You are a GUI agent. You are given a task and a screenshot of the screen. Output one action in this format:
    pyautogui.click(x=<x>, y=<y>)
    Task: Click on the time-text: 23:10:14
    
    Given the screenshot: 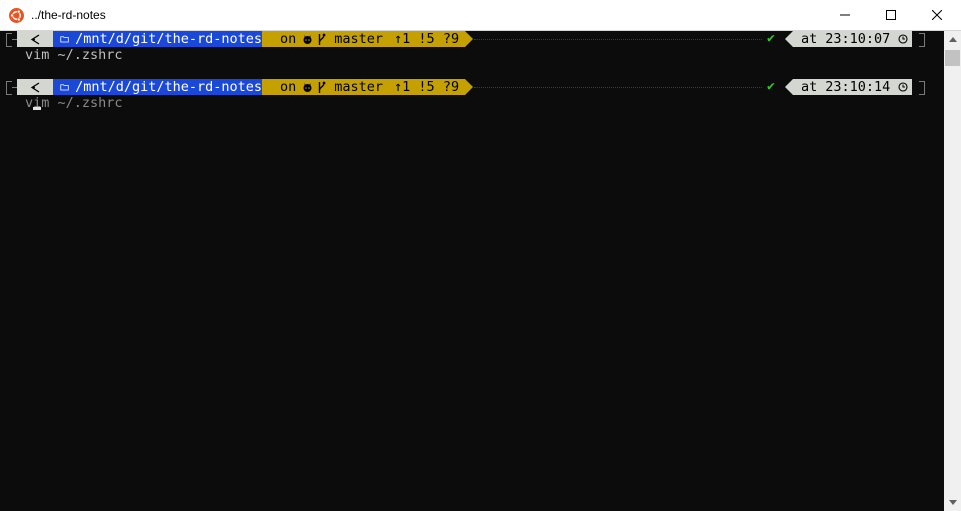 What is the action you would take?
    pyautogui.click(x=858, y=87)
    